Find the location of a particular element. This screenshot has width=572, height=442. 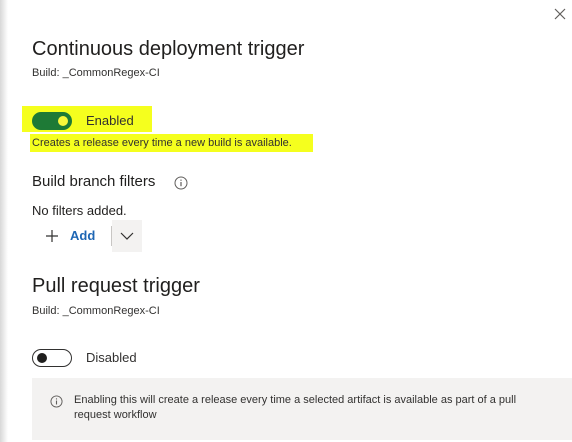

panel-shadow is located at coordinates (4, 221).